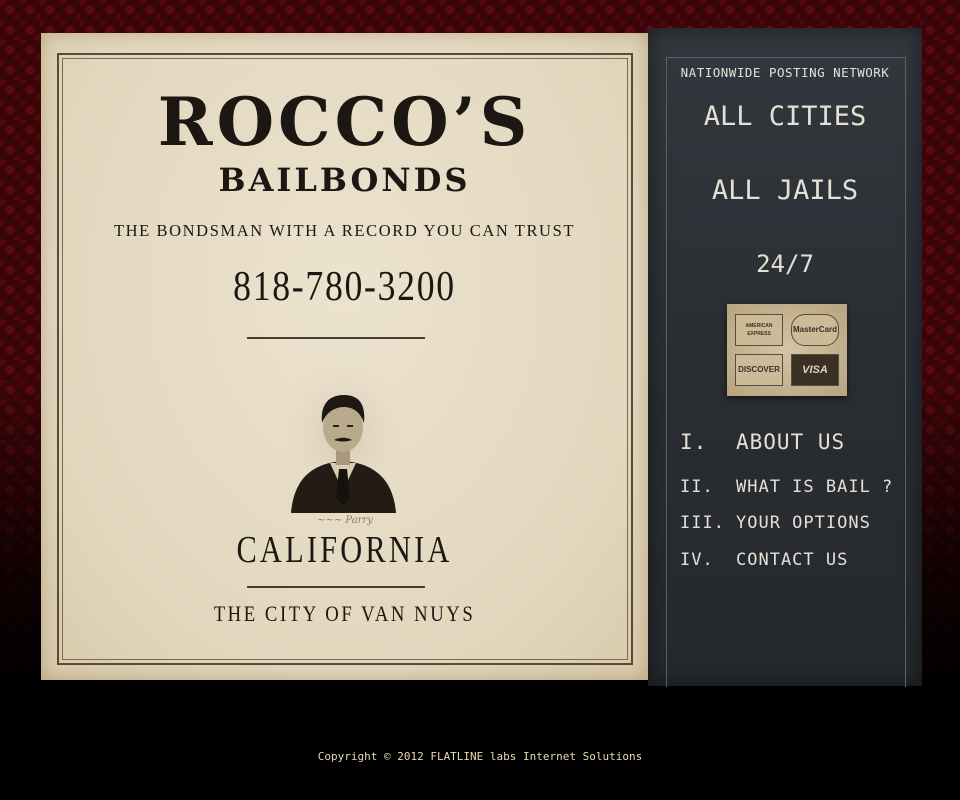  Describe the element at coordinates (344, 122) in the screenshot. I see `brand-name: ROCCO’S` at that location.